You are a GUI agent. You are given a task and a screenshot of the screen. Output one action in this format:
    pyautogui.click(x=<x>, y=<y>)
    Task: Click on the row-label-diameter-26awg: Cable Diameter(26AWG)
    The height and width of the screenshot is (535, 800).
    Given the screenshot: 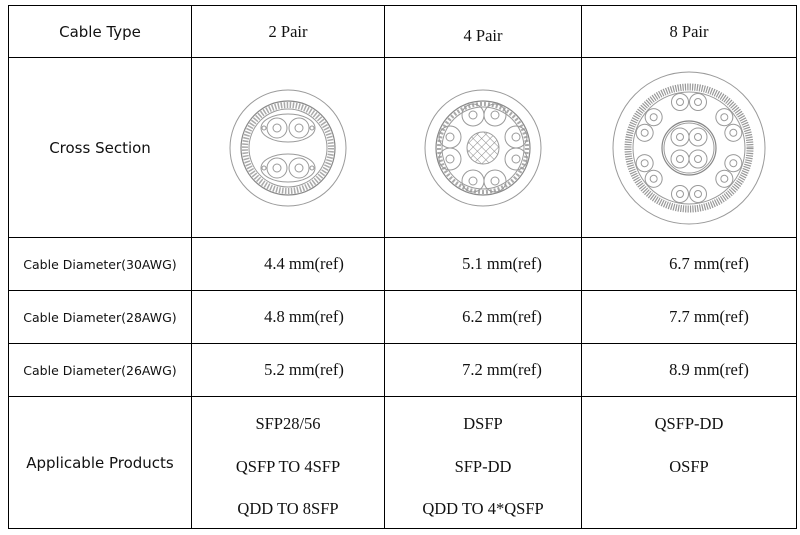 What is the action you would take?
    pyautogui.click(x=100, y=370)
    